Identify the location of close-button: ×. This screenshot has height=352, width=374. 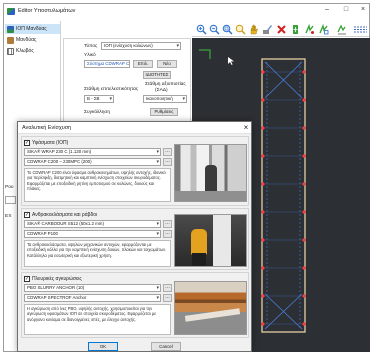
(363, 9).